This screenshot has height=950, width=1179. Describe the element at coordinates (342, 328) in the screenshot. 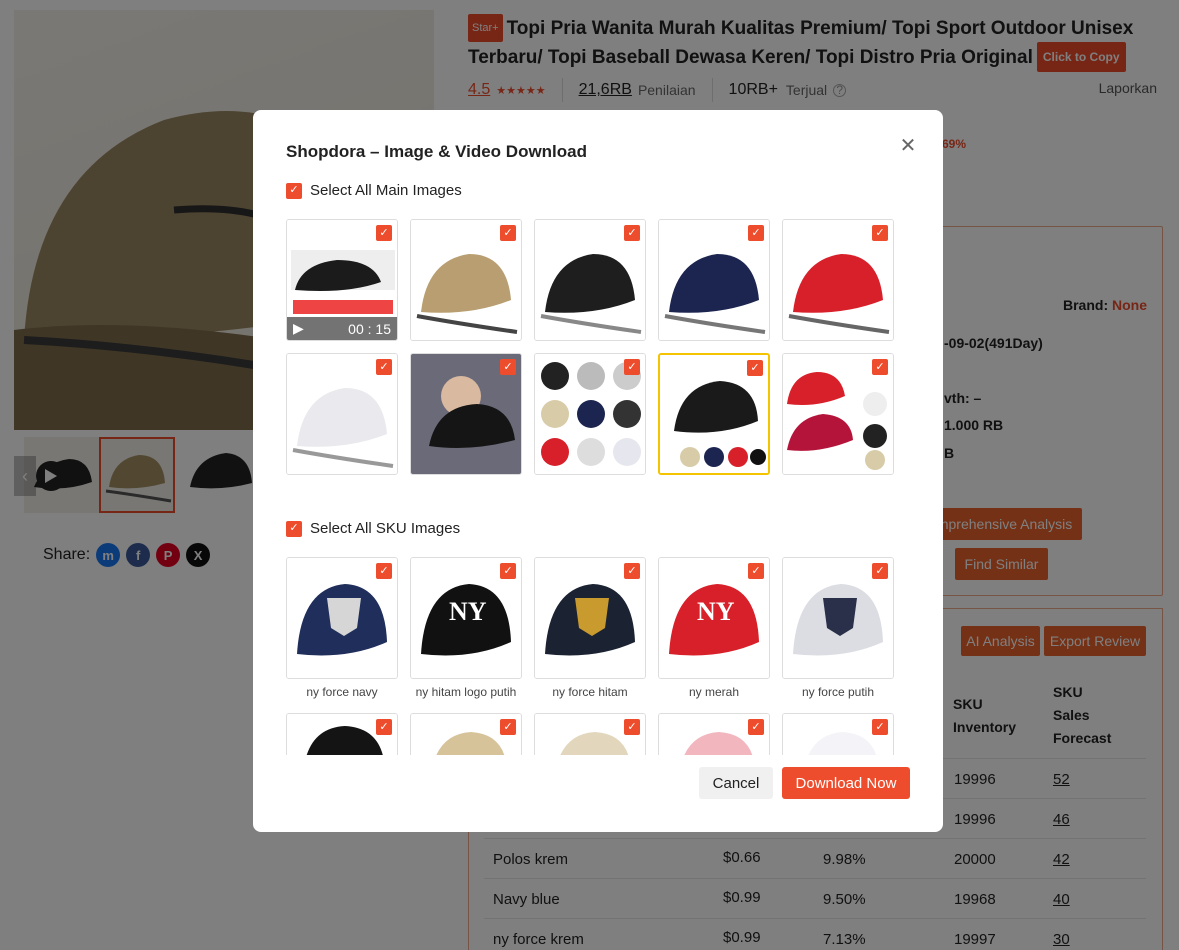

I see `video-bar: ▶ 00 : 15` at that location.